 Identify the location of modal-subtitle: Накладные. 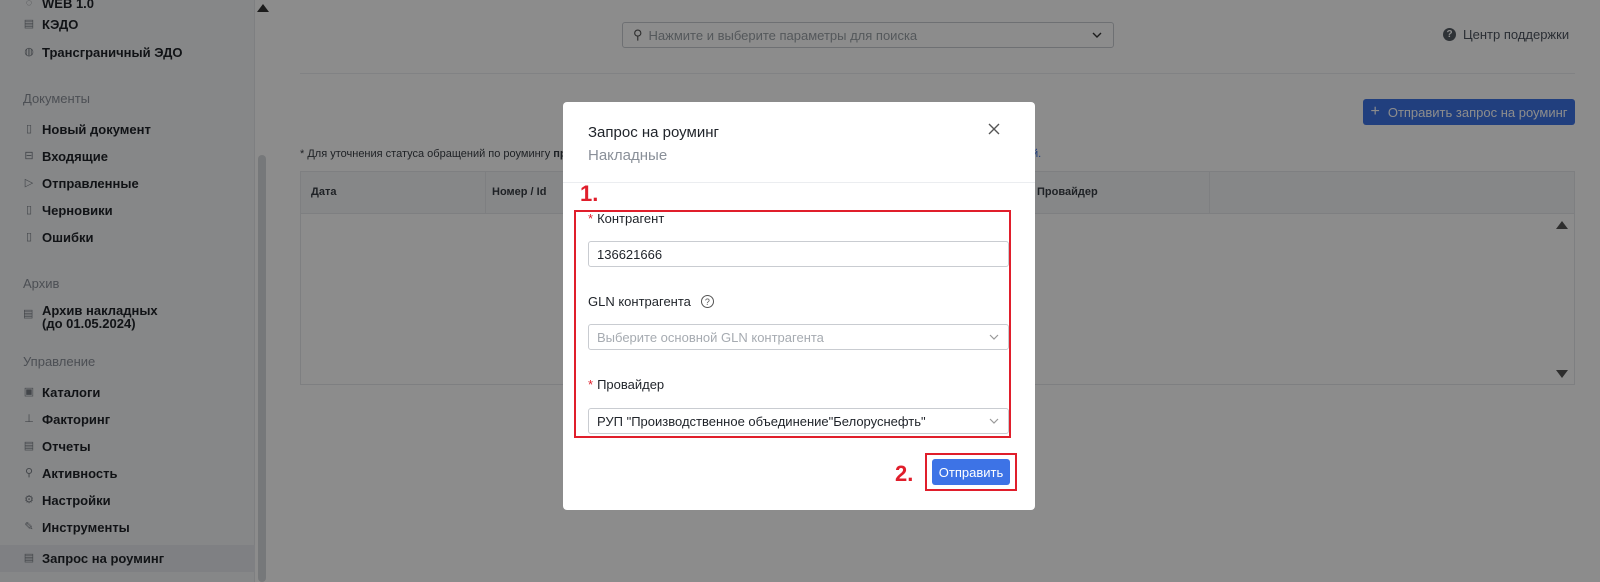
(628, 155).